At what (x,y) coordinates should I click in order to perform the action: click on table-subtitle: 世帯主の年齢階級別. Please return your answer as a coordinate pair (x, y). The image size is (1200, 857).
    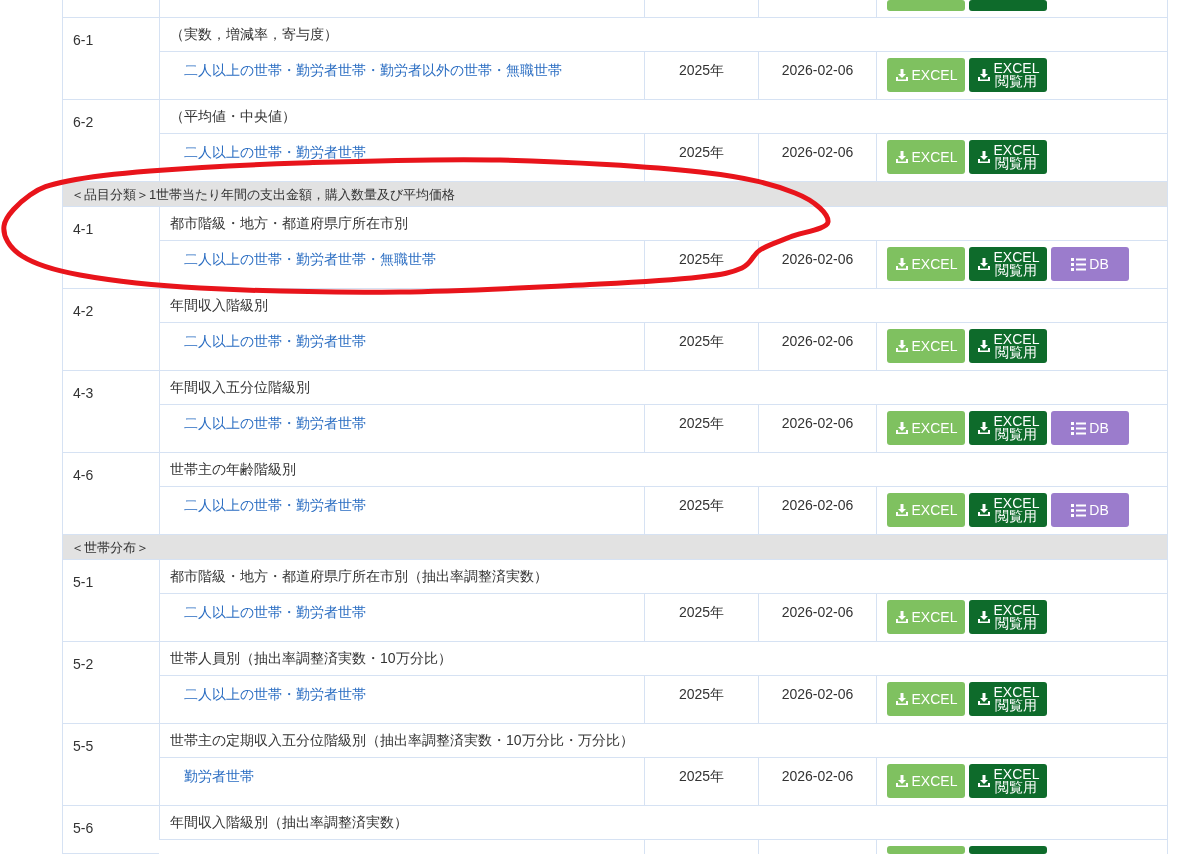
    Looking at the image, I should click on (233, 469).